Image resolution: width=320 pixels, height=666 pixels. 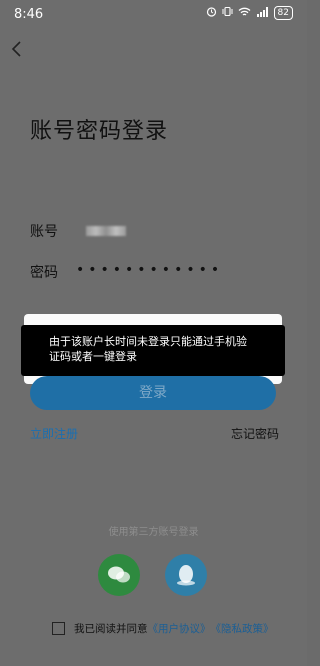 What do you see at coordinates (153, 350) in the screenshot?
I see `toast-message: 由于该账户长时间未登录只能通过手机验 证码或者一键登录` at bounding box center [153, 350].